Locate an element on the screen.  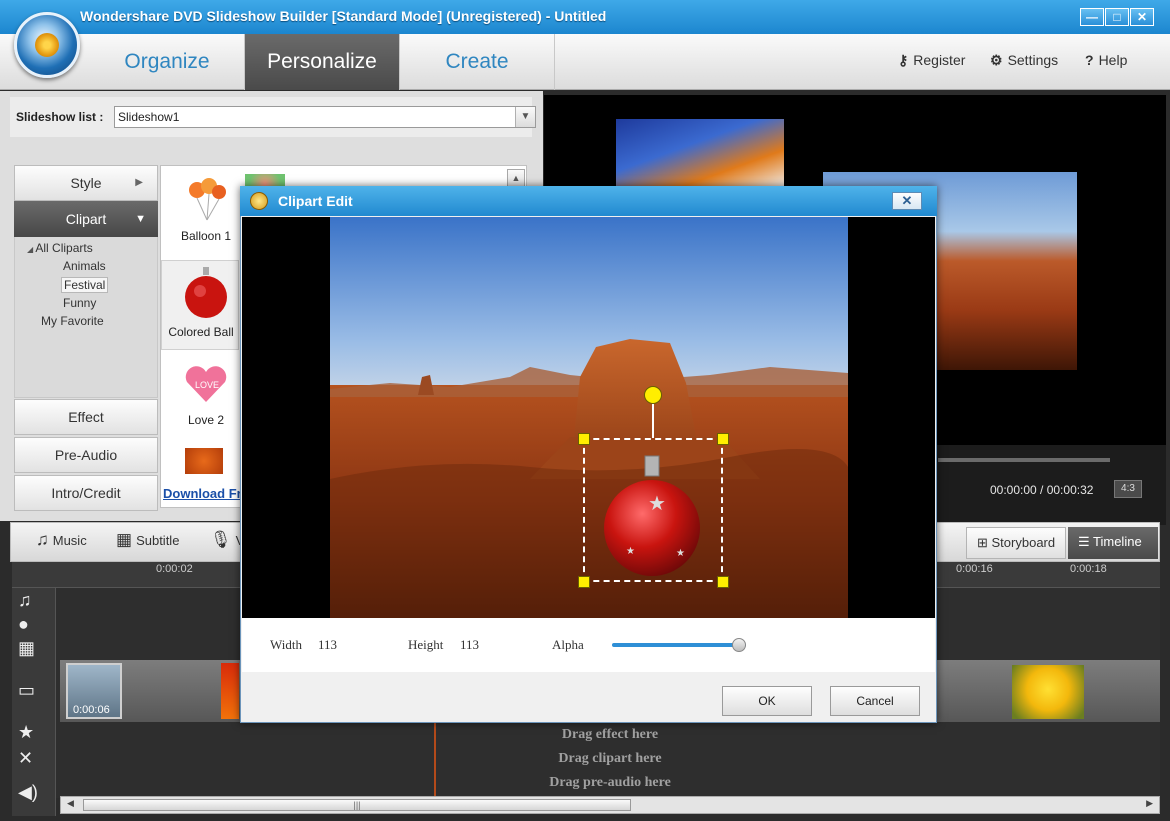
tree-item-all: ◢ All Cliparts is located at coordinates (60, 248).